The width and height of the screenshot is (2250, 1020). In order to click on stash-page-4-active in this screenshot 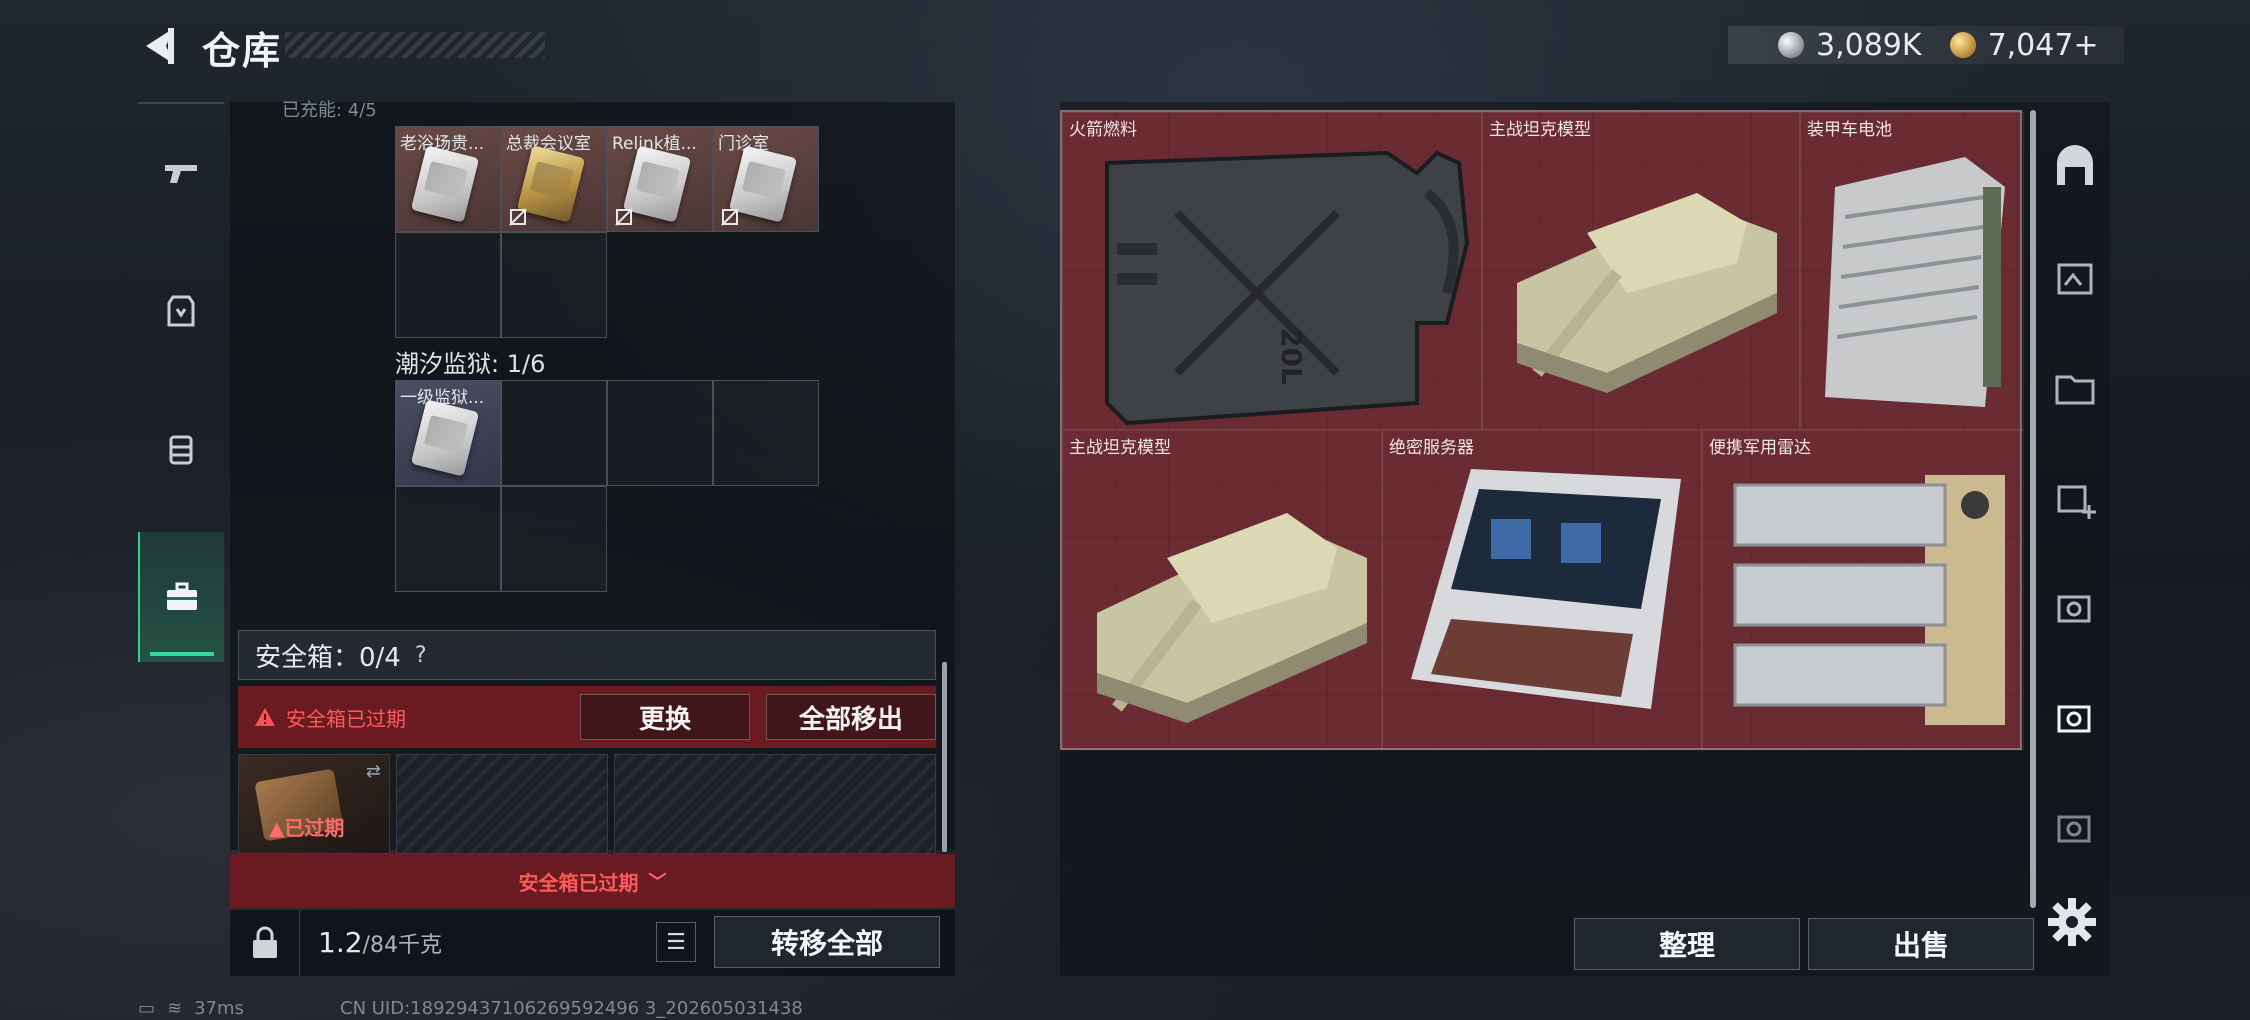, I will do `click(2075, 719)`.